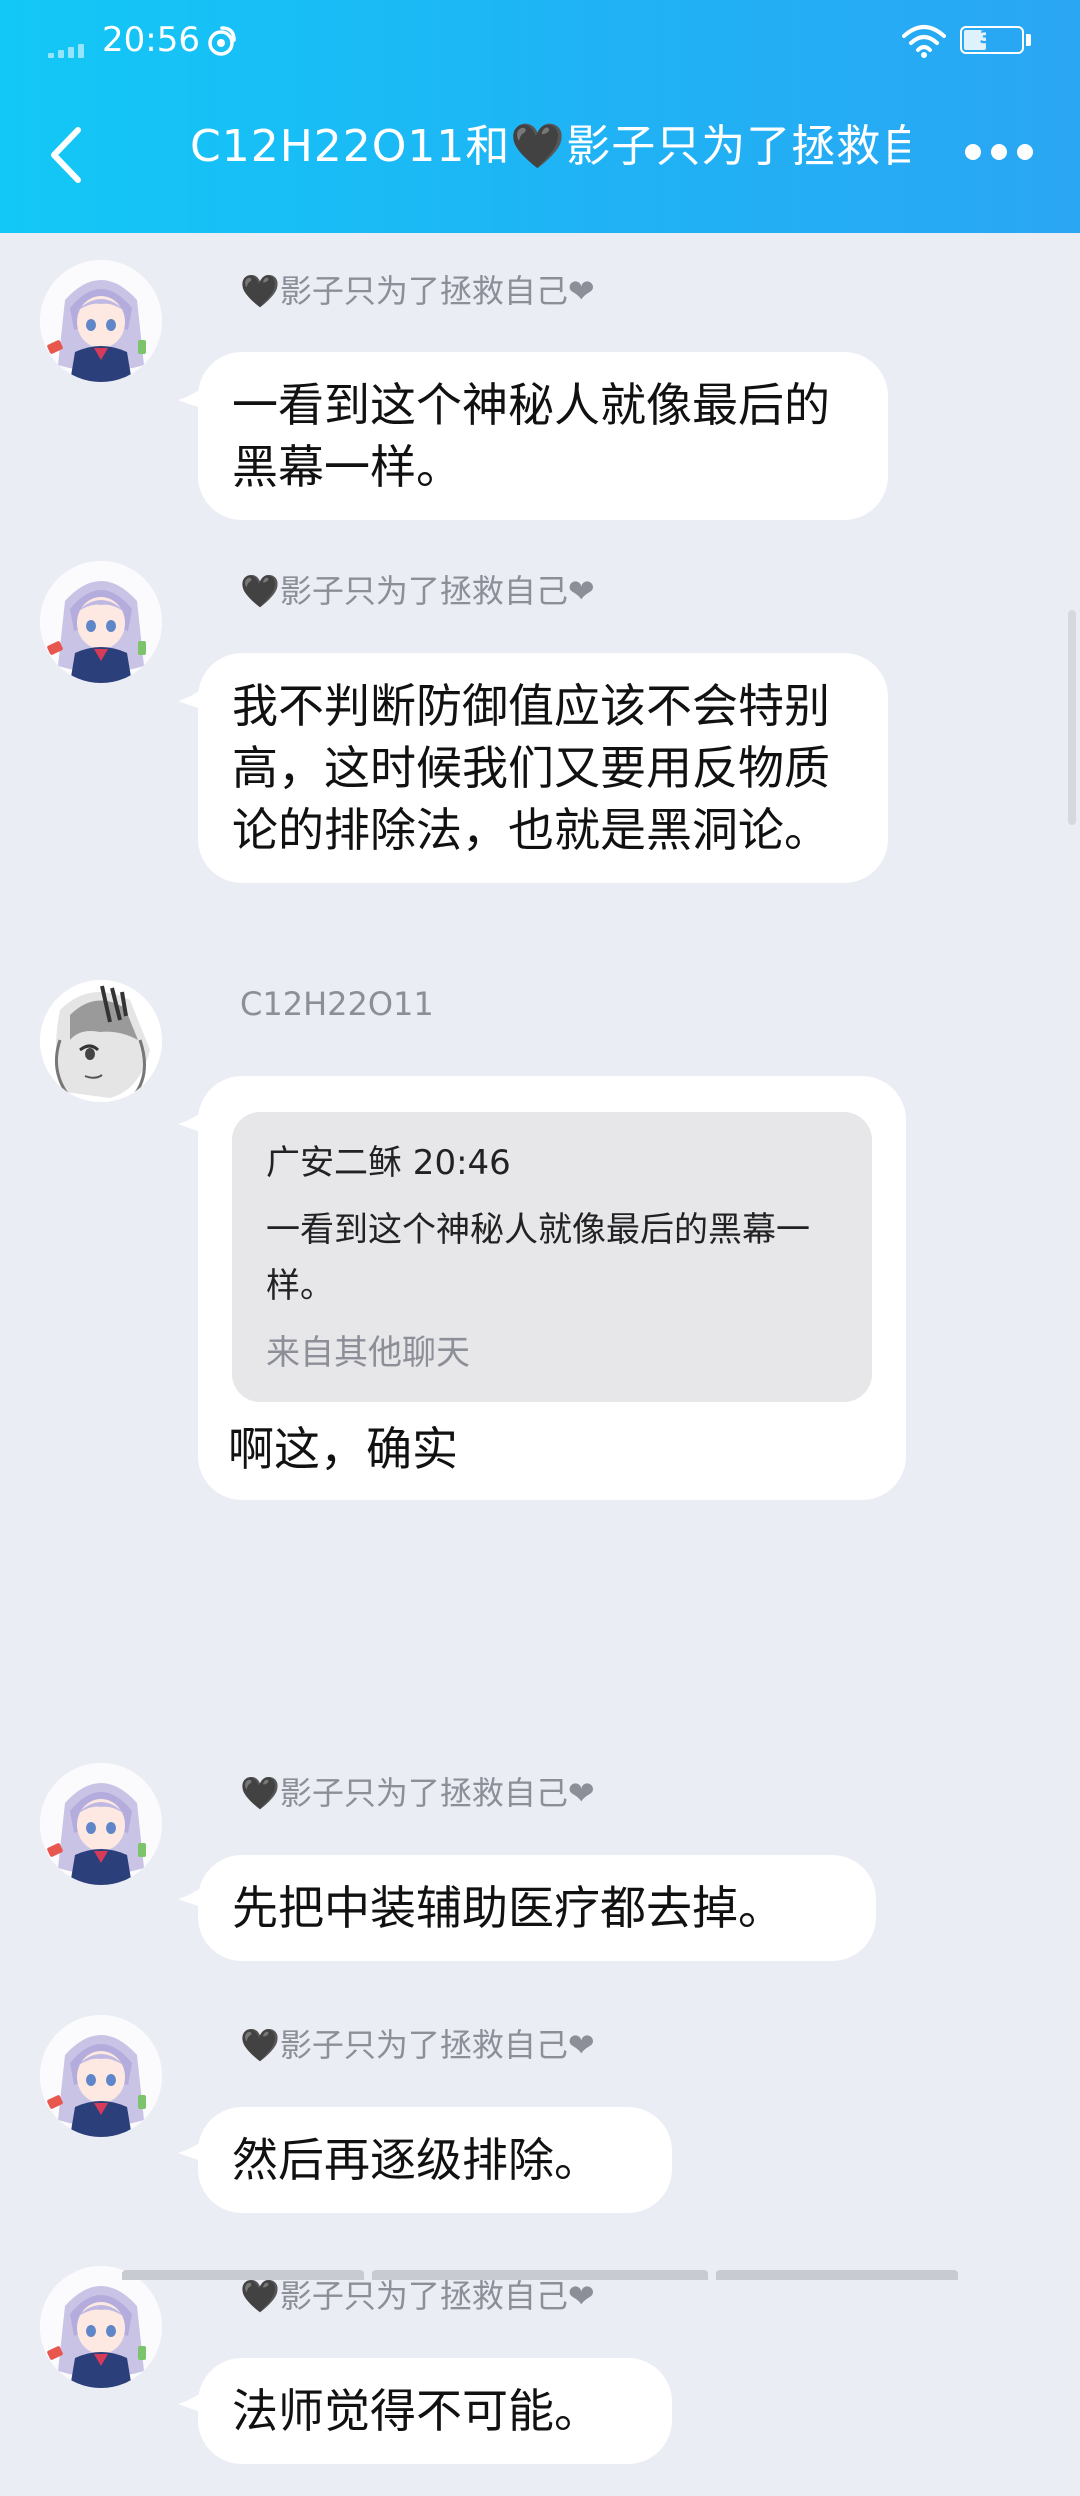 Image resolution: width=1080 pixels, height=2496 pixels. I want to click on quote-source: 来自其他聊天, so click(368, 1353).